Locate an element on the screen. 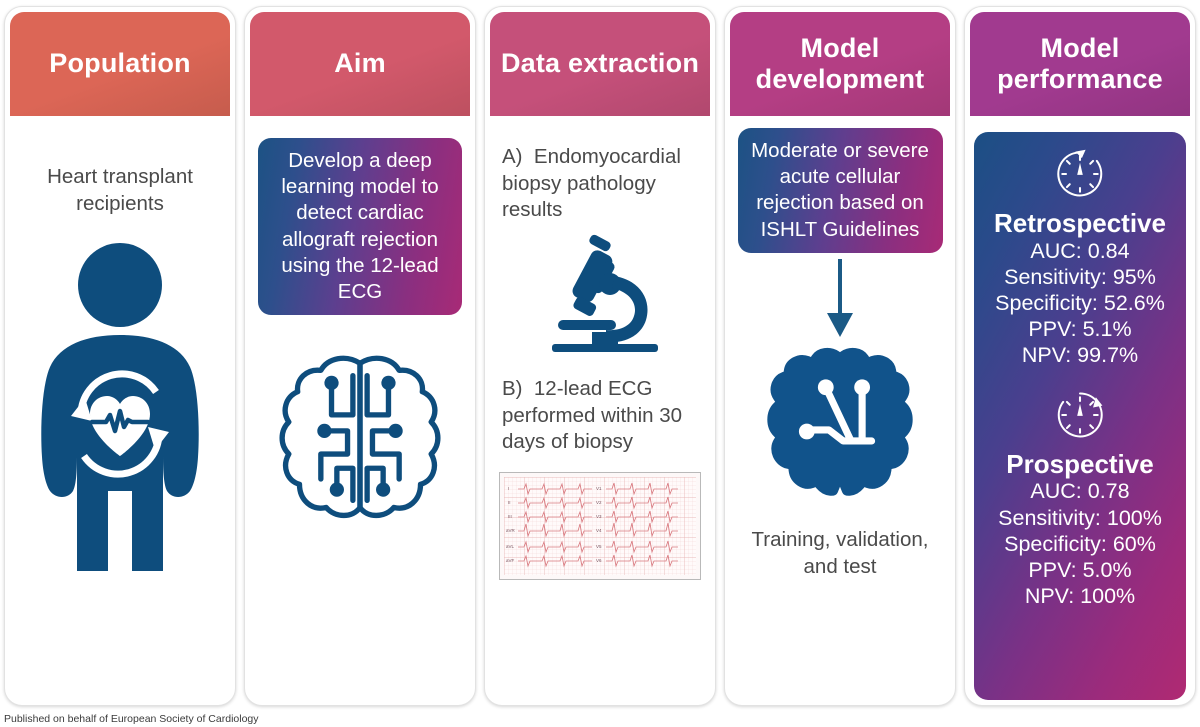 This screenshot has width=1200, height=727. twelve-lead-ecg-strip-image: I II III aVR aVL aVF V1 V2 V3 V4 V5 V6 is located at coordinates (600, 525).